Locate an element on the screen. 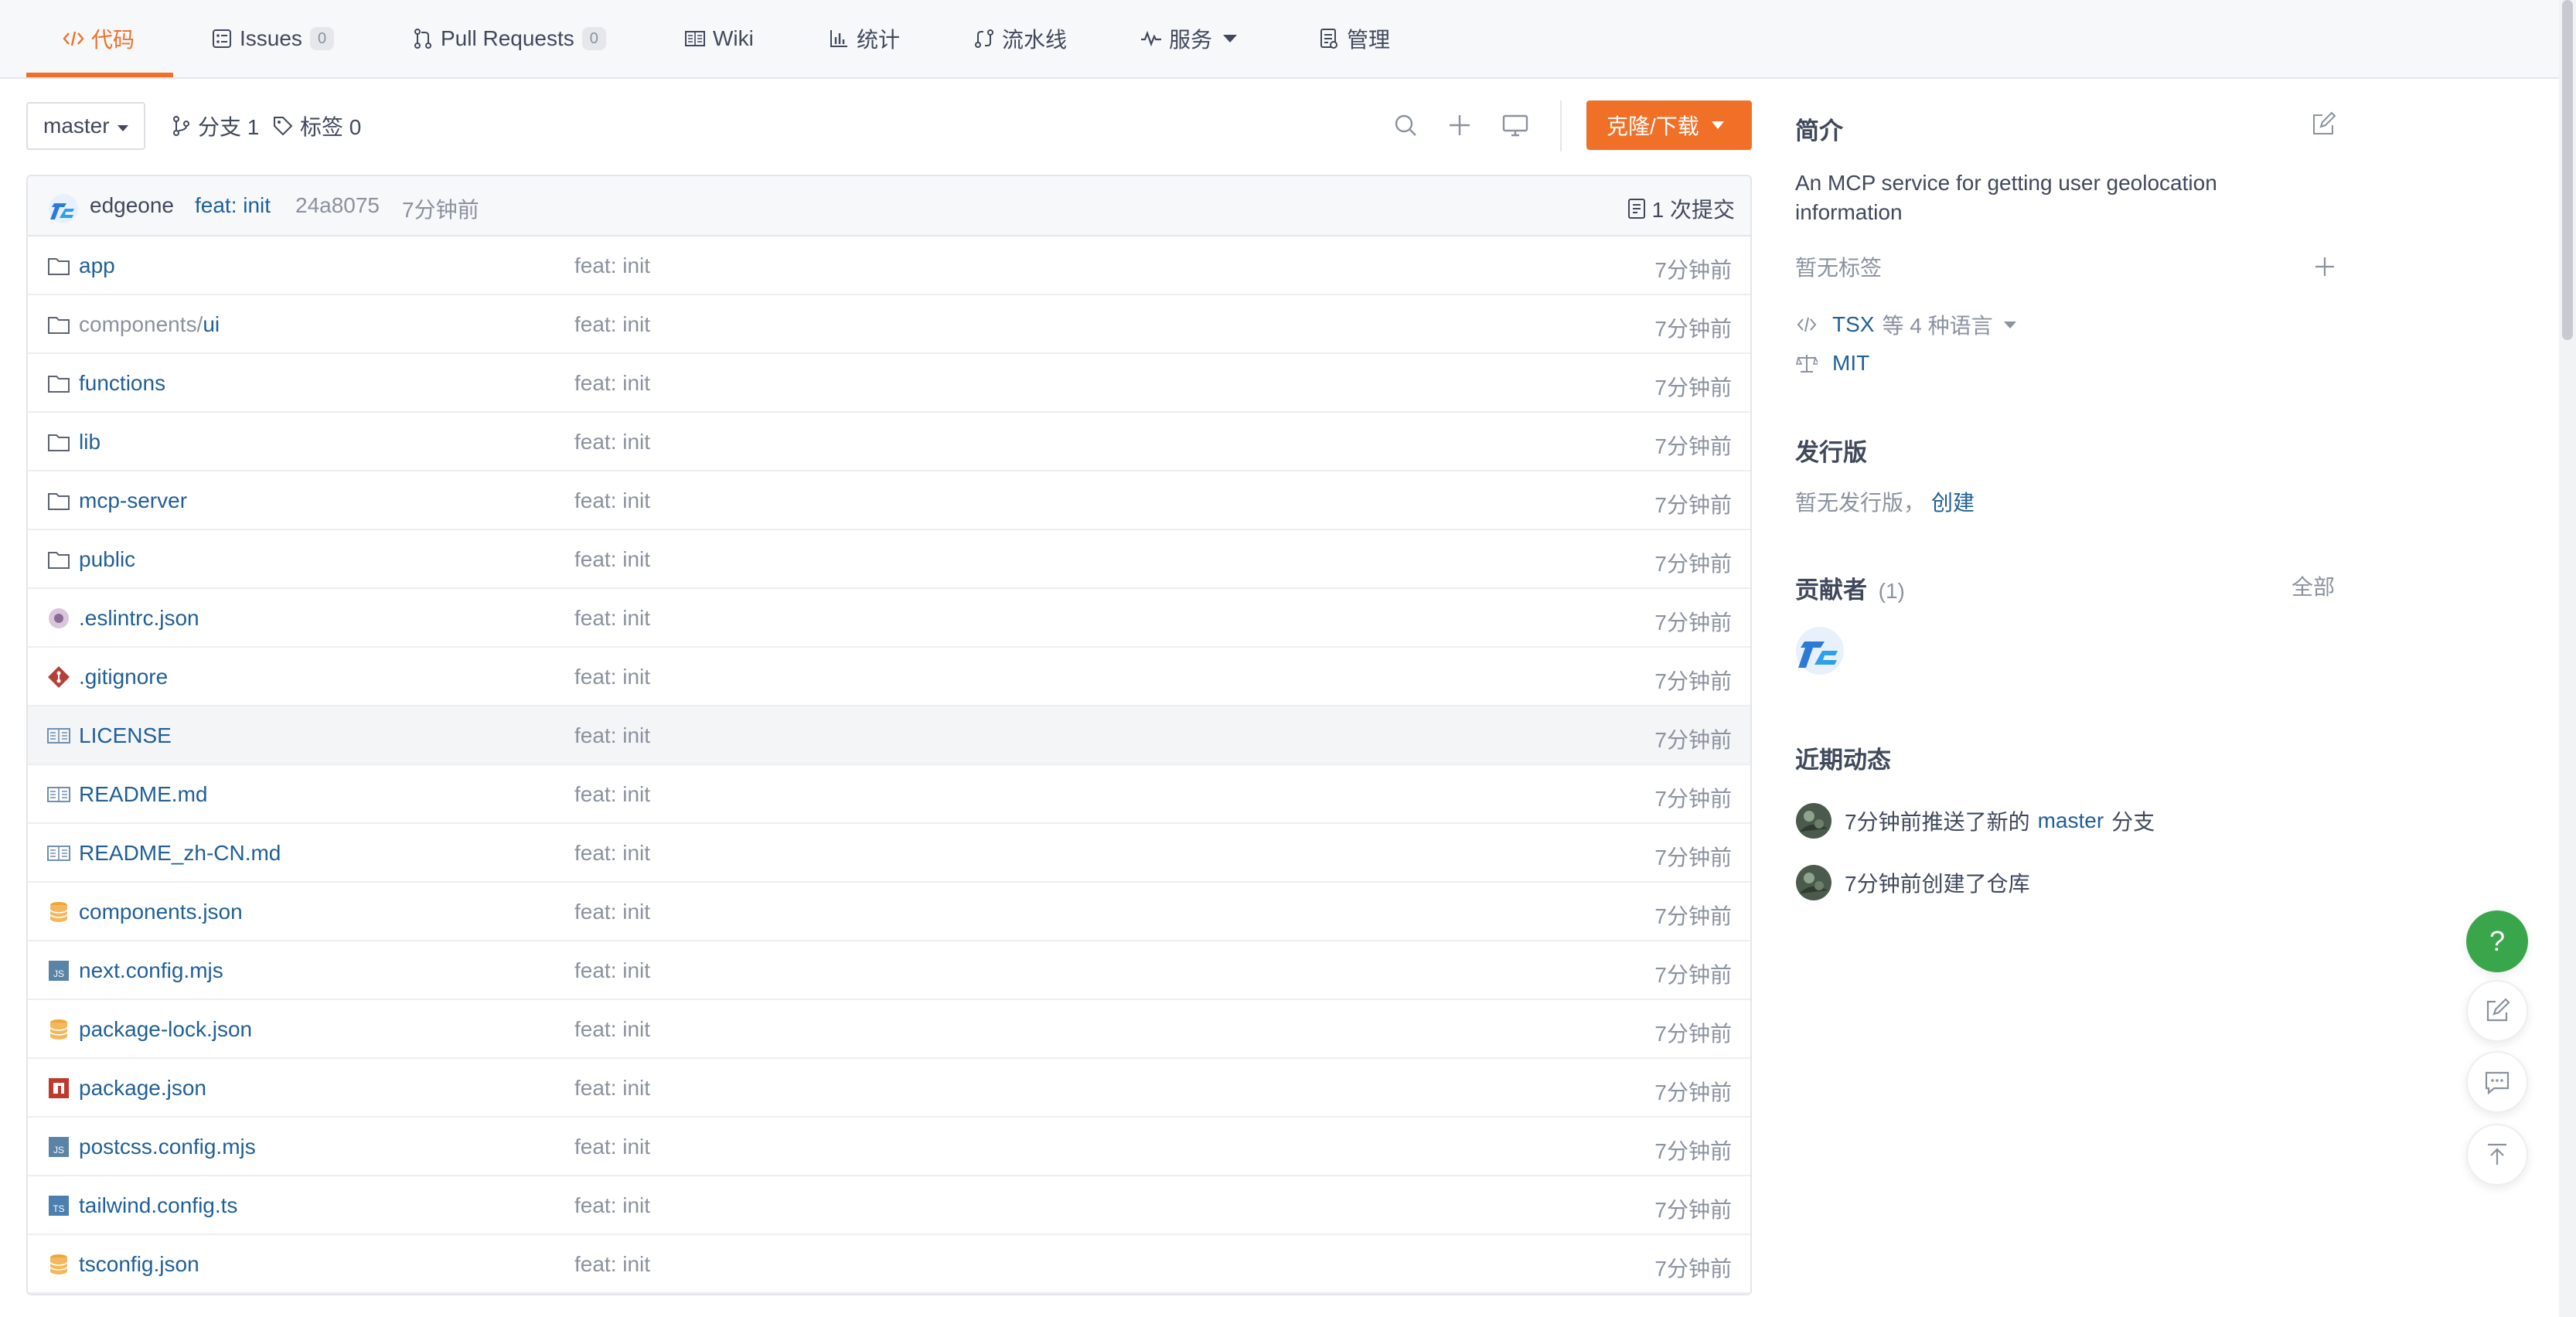 The width and height of the screenshot is (2576, 1317). help-button: ? is located at coordinates (2497, 941).